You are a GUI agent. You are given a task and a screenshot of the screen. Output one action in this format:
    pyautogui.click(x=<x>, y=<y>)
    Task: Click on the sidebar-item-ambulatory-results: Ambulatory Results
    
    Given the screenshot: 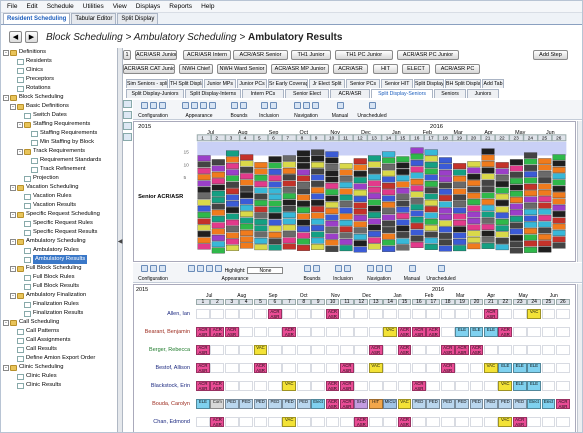 What is the action you would take?
    pyautogui.click(x=59, y=259)
    